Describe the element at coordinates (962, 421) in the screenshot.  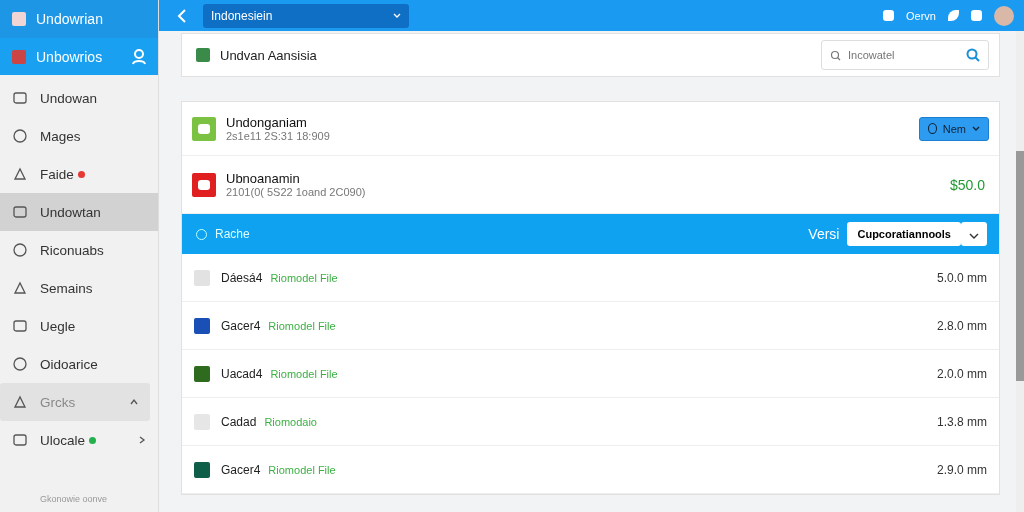
I see `file-size: 1.3.8 mm` at that location.